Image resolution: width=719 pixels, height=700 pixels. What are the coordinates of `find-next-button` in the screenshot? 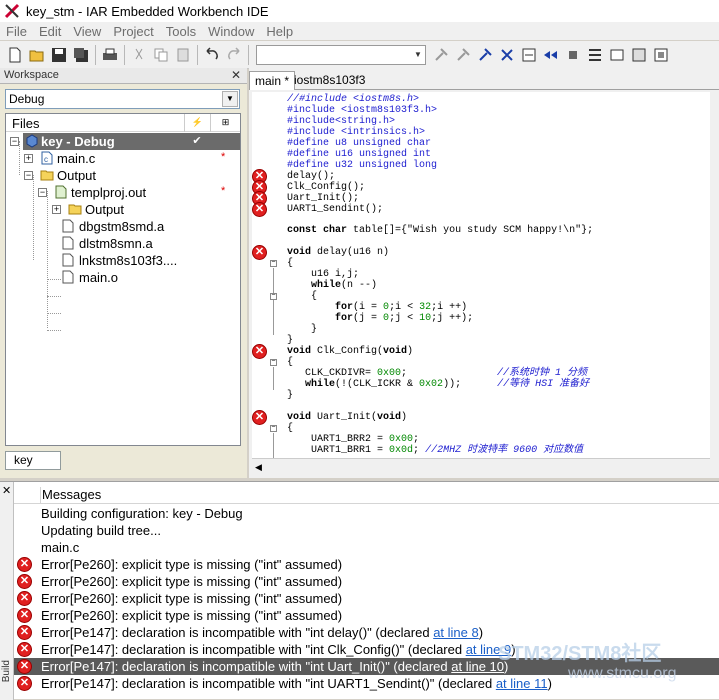 It's located at (441, 55).